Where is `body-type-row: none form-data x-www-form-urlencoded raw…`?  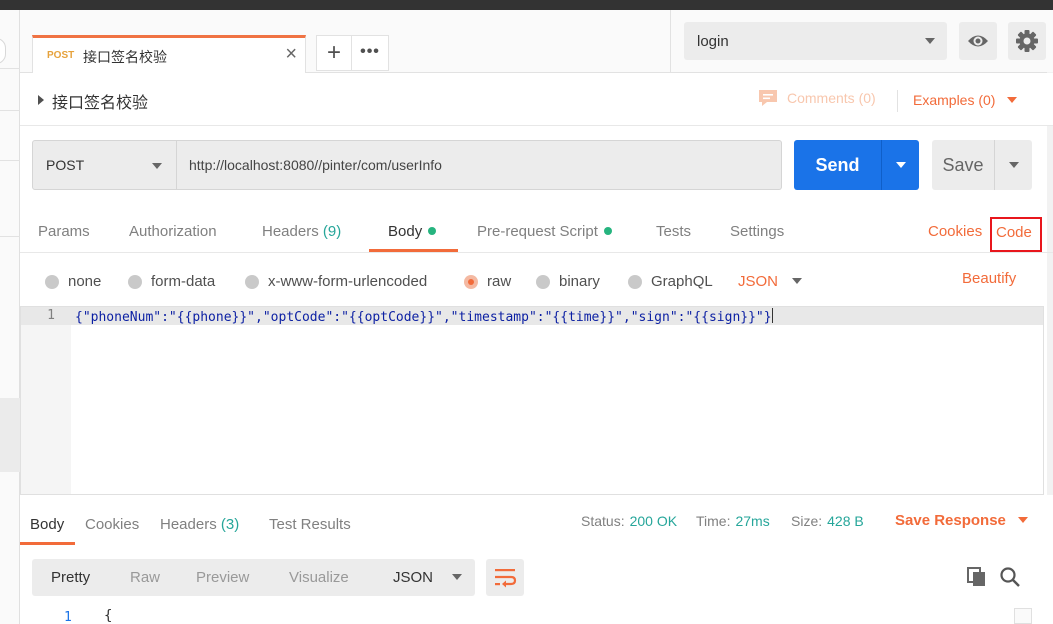
body-type-row: none form-data x-www-form-urlencoded raw… is located at coordinates (536, 280).